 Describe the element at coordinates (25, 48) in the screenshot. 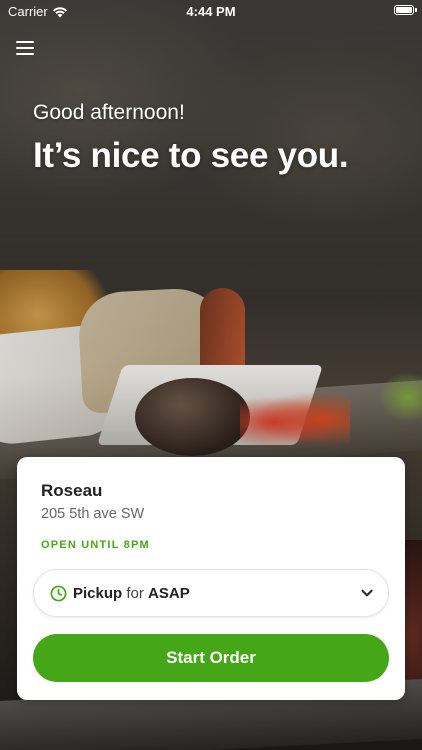

I see `hamburger-menu-icon` at that location.